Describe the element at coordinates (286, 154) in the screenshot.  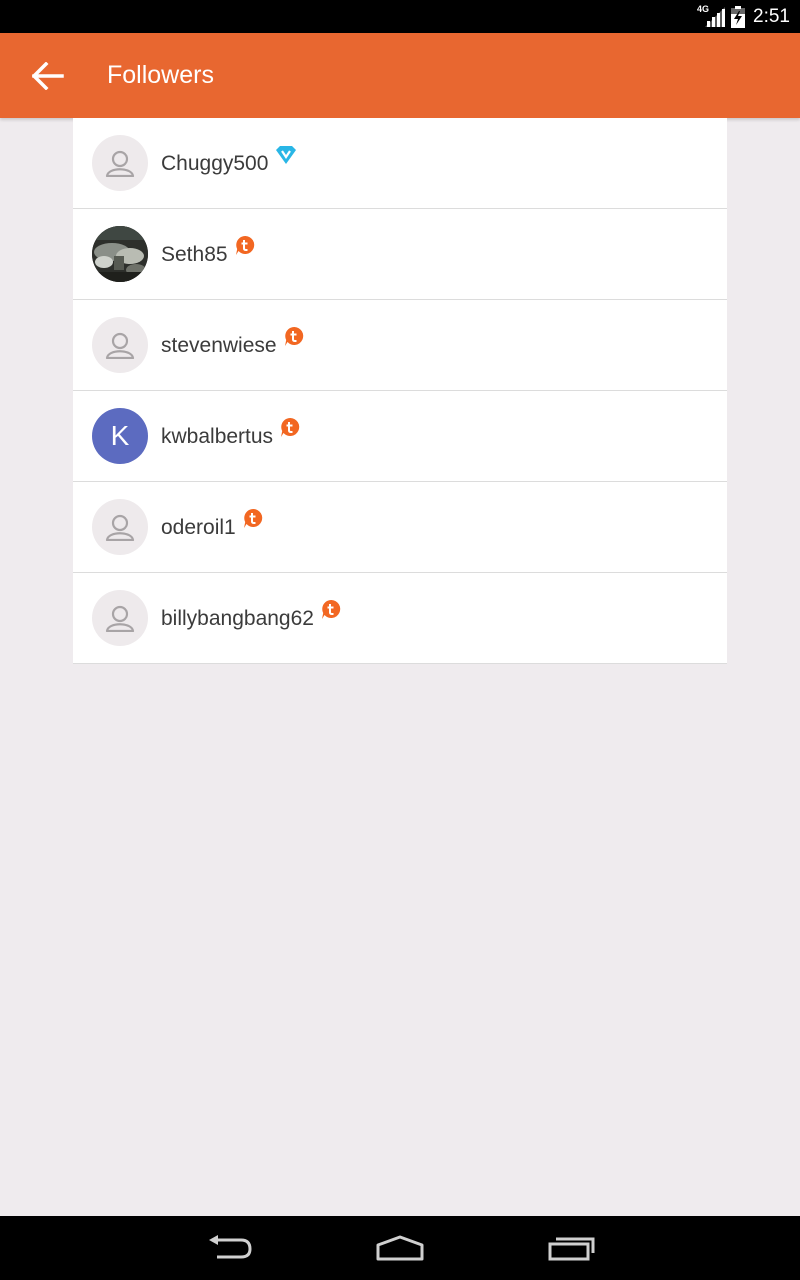
I see `verified-v-icon` at that location.